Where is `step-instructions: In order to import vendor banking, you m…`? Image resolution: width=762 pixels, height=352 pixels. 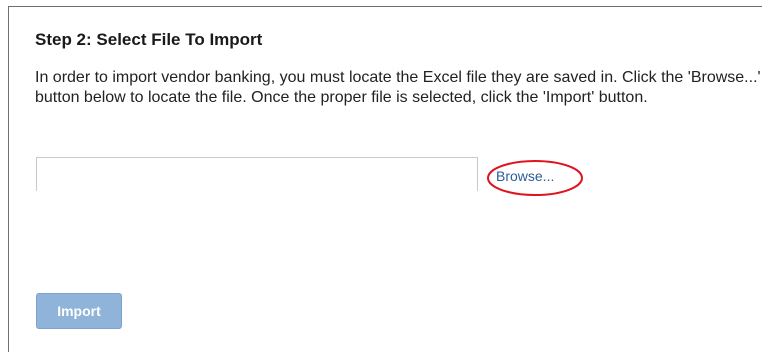
step-instructions: In order to import vendor banking, you m… is located at coordinates (398, 87).